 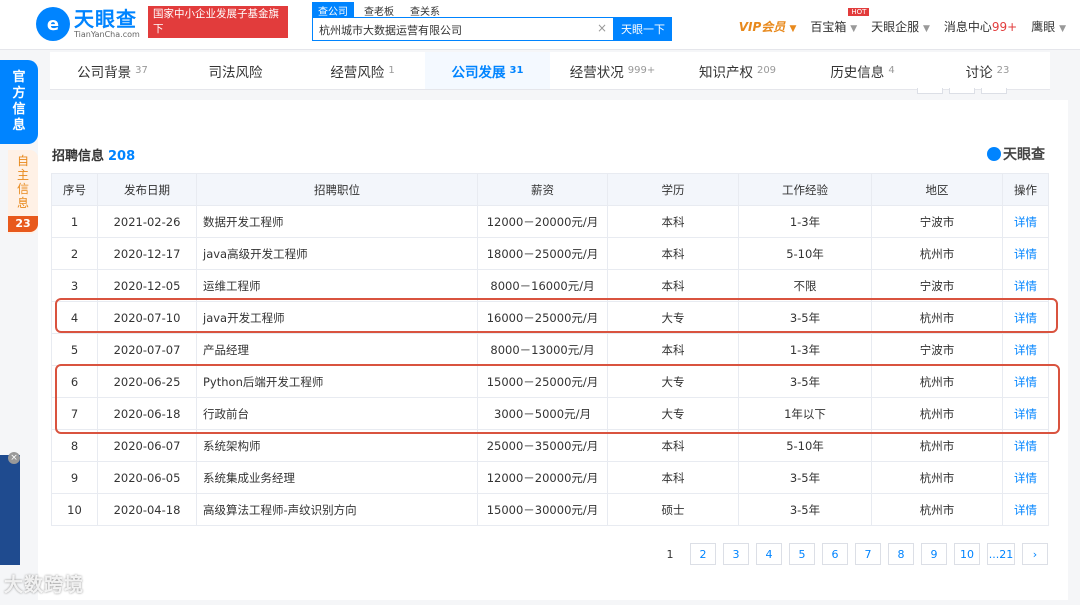 What do you see at coordinates (14, 458) in the screenshot?
I see `close-icon: ×` at bounding box center [14, 458].